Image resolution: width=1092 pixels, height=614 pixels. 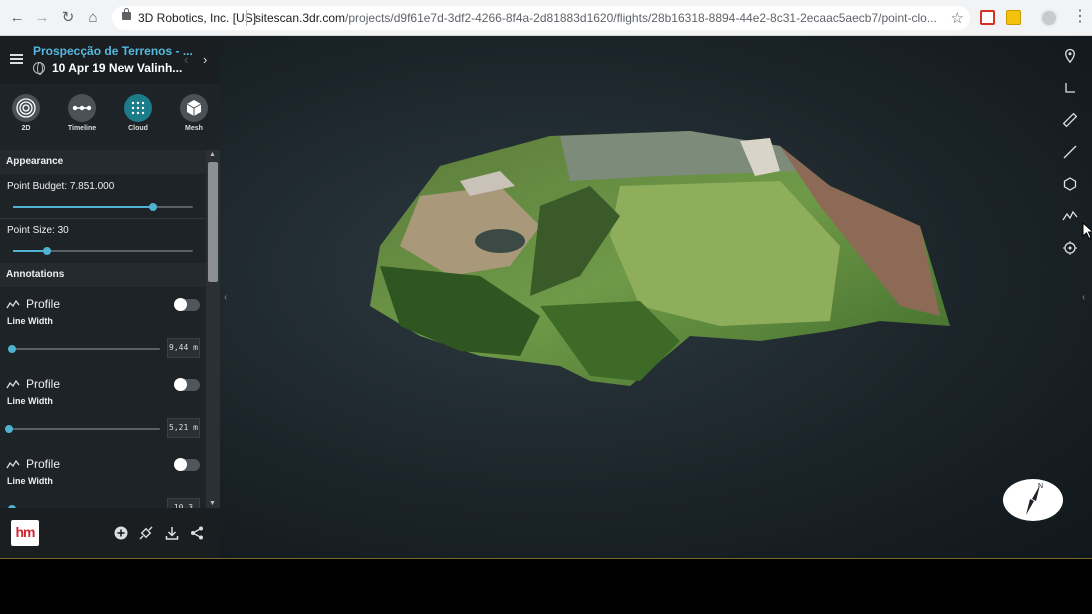 What do you see at coordinates (183, 348) in the screenshot?
I see `line-width-value: 9,44 m` at bounding box center [183, 348].